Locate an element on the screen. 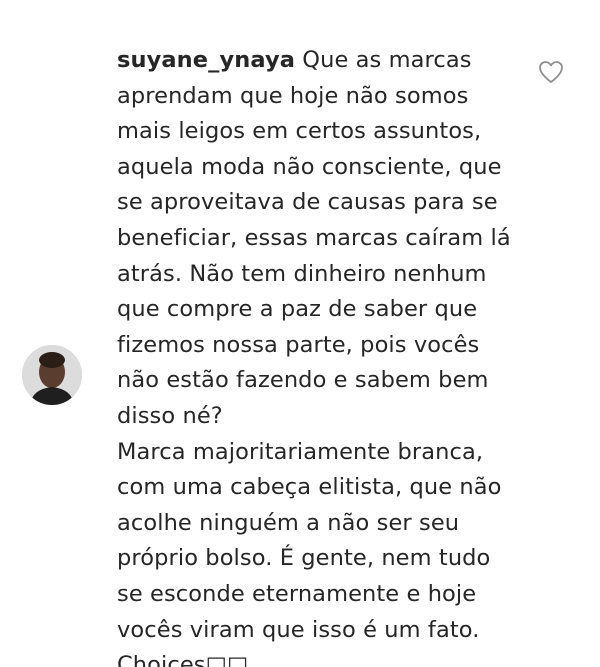  avatar is located at coordinates (52, 375).